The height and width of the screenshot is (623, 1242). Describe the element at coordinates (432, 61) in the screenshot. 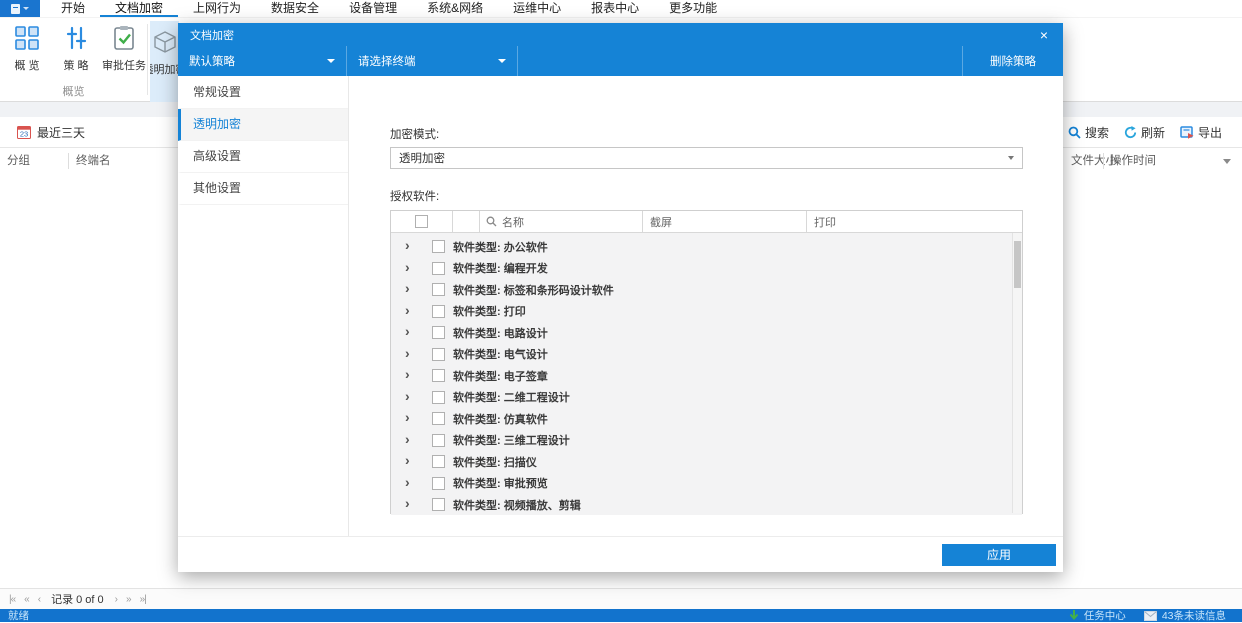

I see `terminal-dropdown: 请选择终端` at that location.